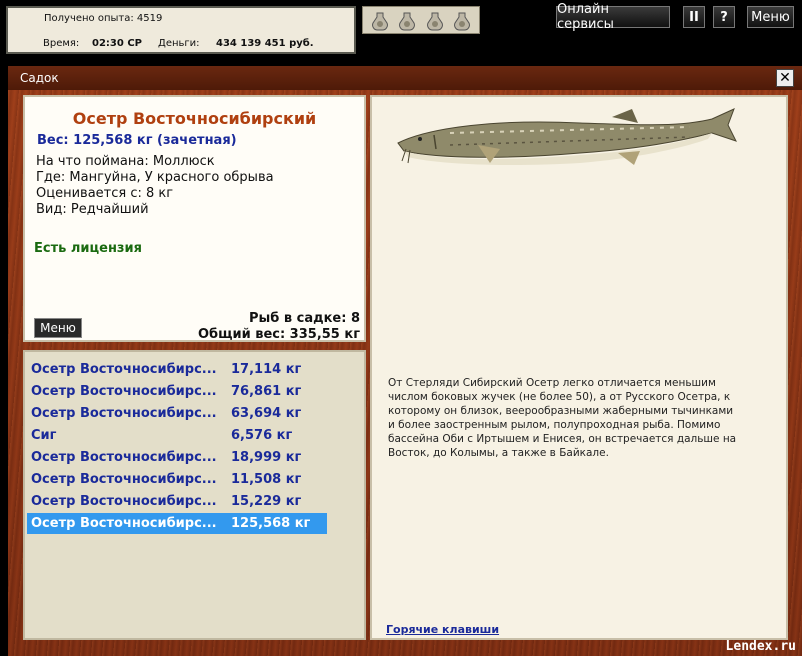  What do you see at coordinates (92, 209) in the screenshot?
I see `kind-text: Вид: Редчайший` at bounding box center [92, 209].